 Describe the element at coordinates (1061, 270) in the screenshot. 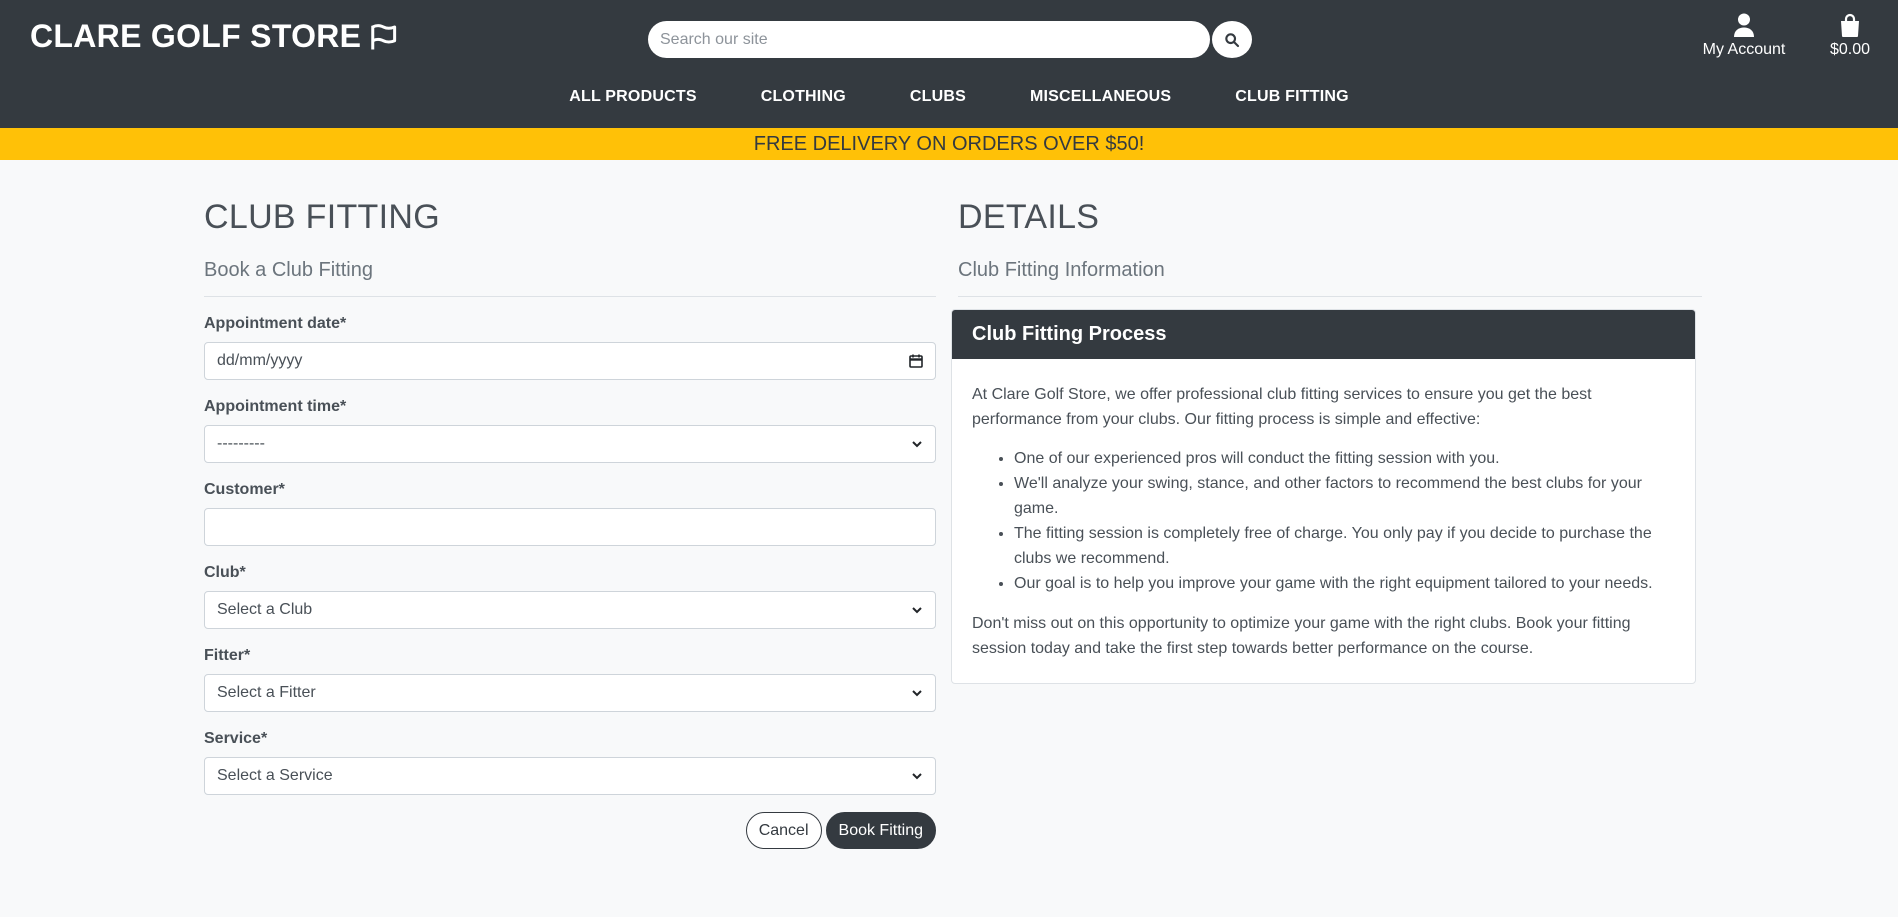

I see `details-subtitle: Club Fitting Information` at that location.